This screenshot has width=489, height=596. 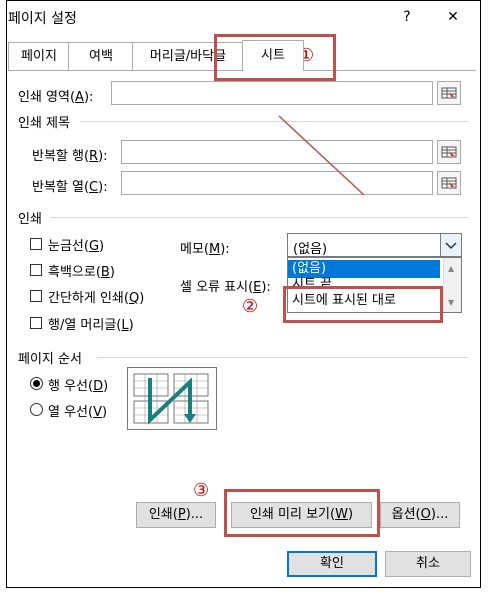 I want to click on over-then-down-radio, so click(x=36, y=409).